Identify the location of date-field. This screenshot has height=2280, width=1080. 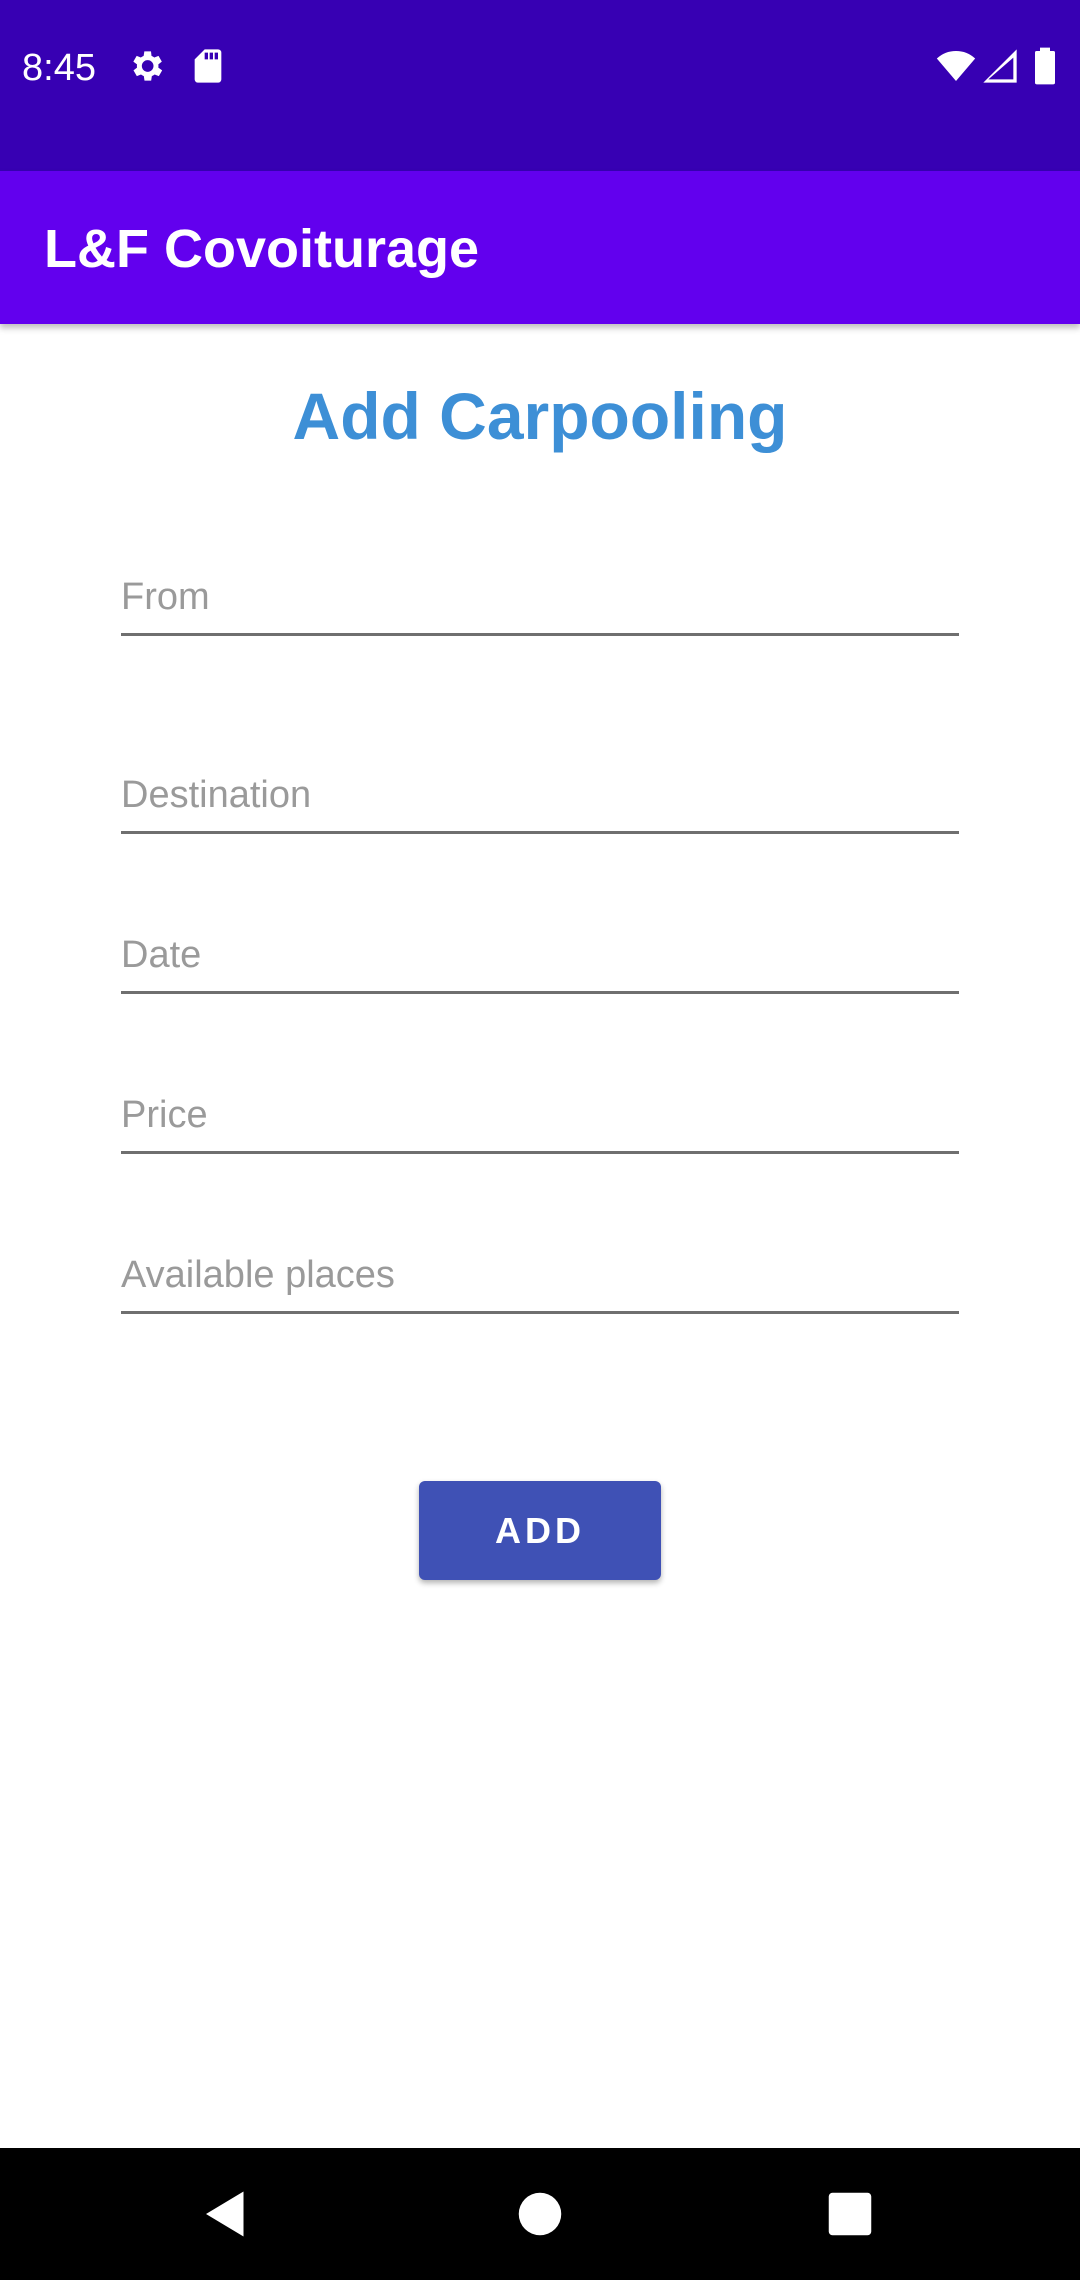
(540, 952).